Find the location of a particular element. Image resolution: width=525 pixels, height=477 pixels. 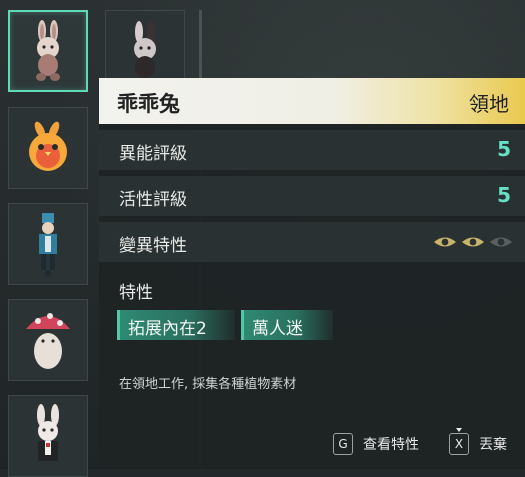

inventory-slot-white-rabbit is located at coordinates (48, 436).